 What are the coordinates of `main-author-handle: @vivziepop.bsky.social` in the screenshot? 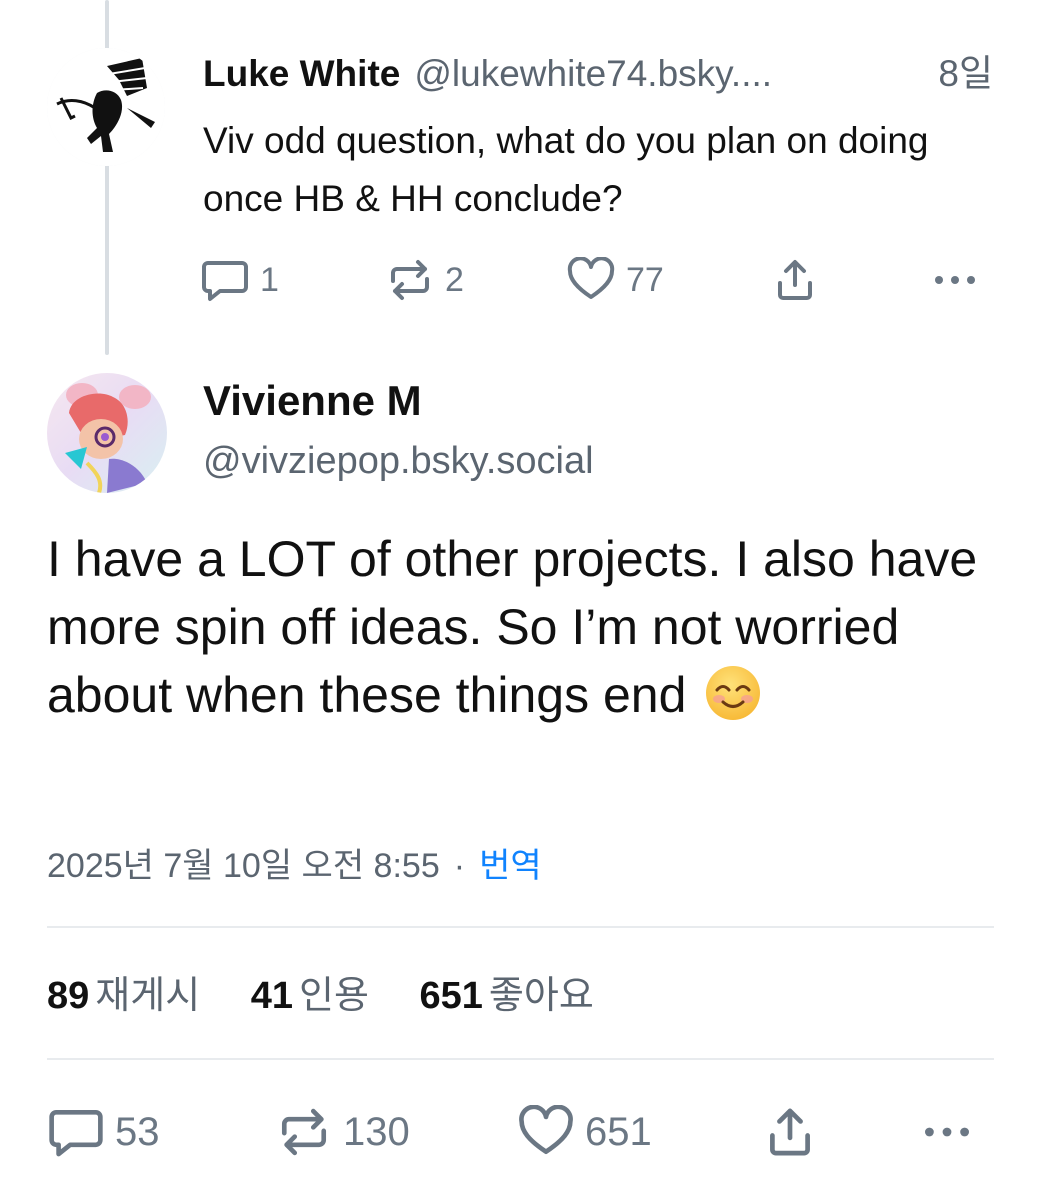 It's located at (398, 461).